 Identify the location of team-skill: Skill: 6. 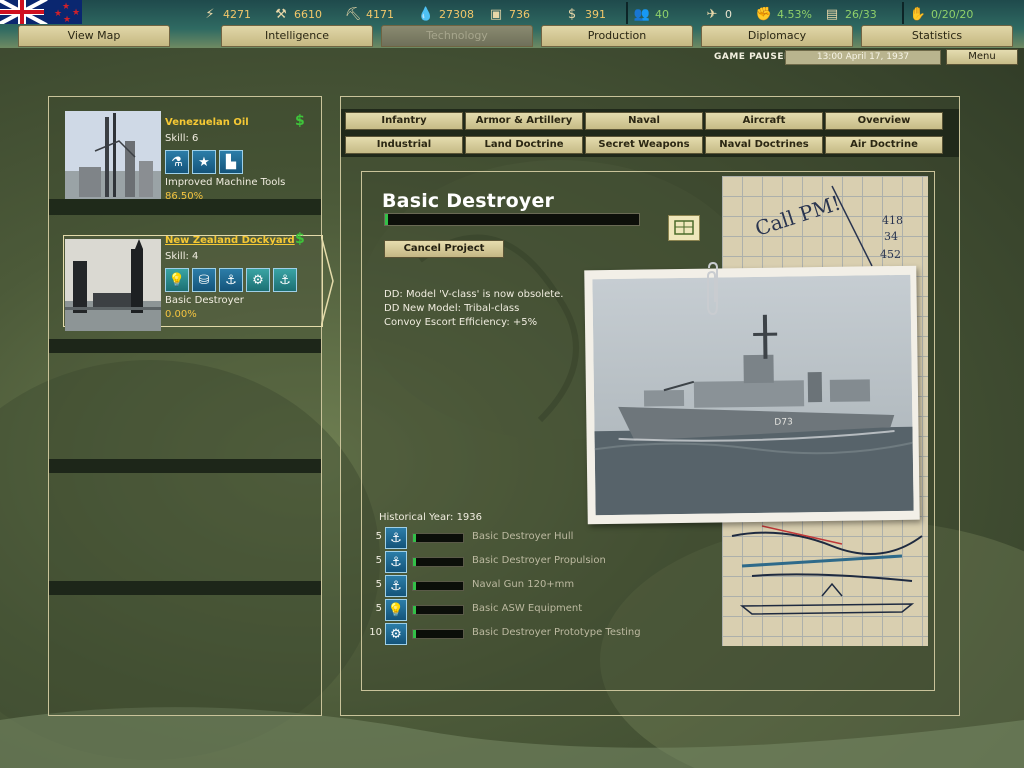
(182, 138).